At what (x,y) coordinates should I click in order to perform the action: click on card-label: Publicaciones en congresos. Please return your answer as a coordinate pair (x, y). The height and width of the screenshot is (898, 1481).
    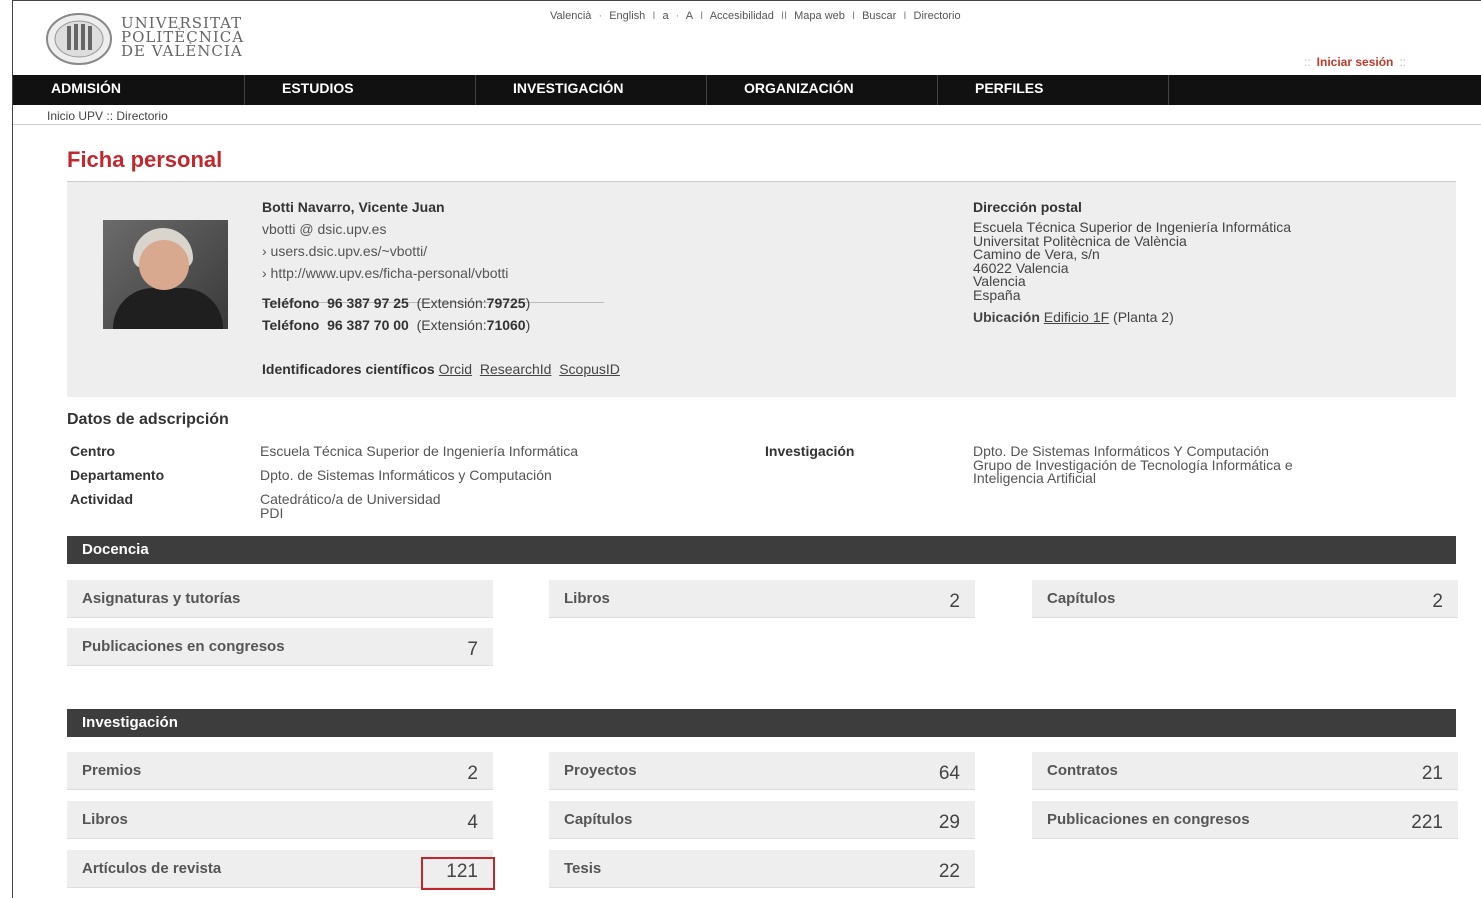
    Looking at the image, I should click on (183, 646).